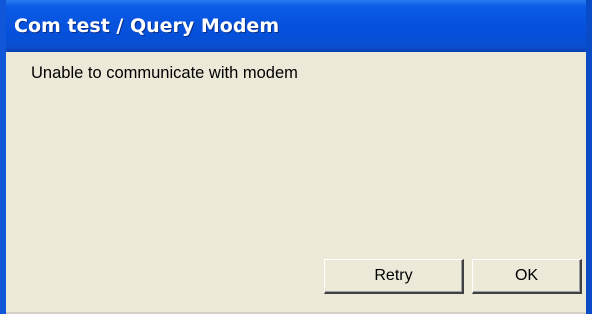 The height and width of the screenshot is (314, 592). I want to click on retry-button: Retry, so click(394, 276).